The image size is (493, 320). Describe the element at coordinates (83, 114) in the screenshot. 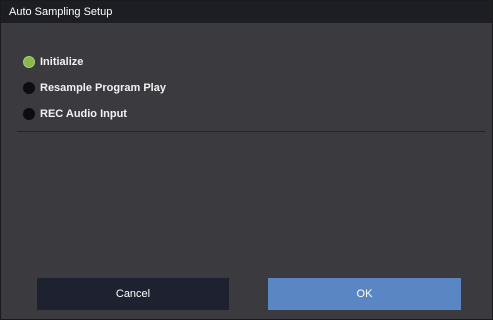

I see `radio-label: REC Audio Input` at that location.